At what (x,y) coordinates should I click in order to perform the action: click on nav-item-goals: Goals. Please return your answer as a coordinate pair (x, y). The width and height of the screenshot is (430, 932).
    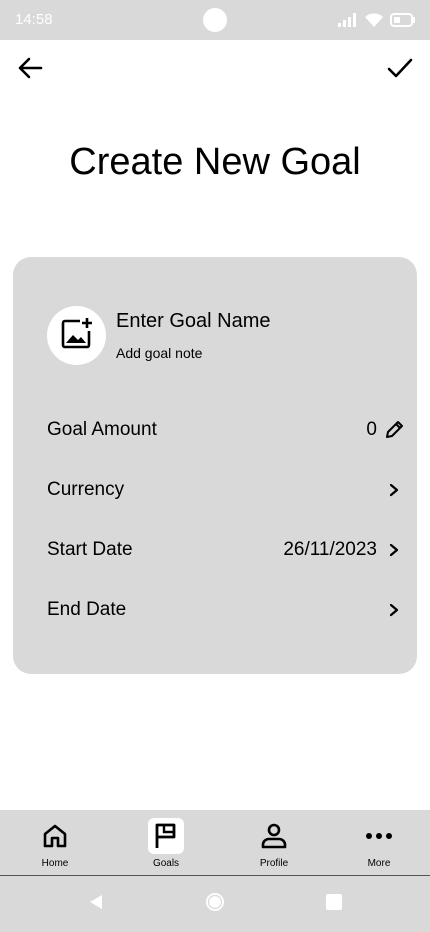
    Looking at the image, I should click on (166, 843).